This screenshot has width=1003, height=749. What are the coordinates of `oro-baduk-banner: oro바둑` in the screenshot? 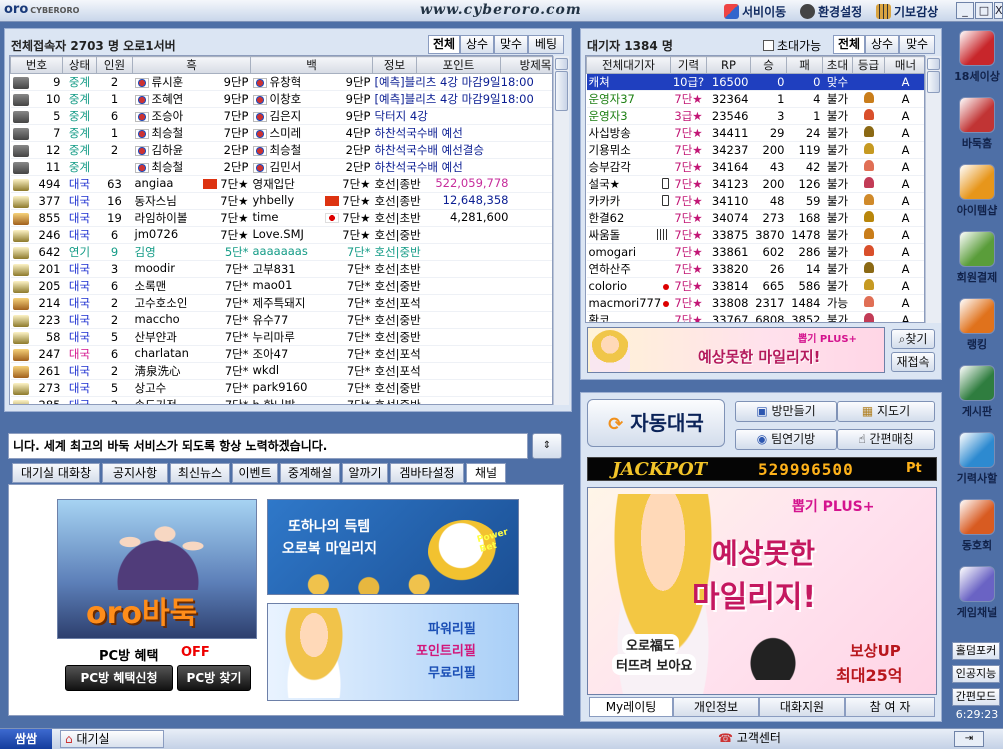 It's located at (157, 569).